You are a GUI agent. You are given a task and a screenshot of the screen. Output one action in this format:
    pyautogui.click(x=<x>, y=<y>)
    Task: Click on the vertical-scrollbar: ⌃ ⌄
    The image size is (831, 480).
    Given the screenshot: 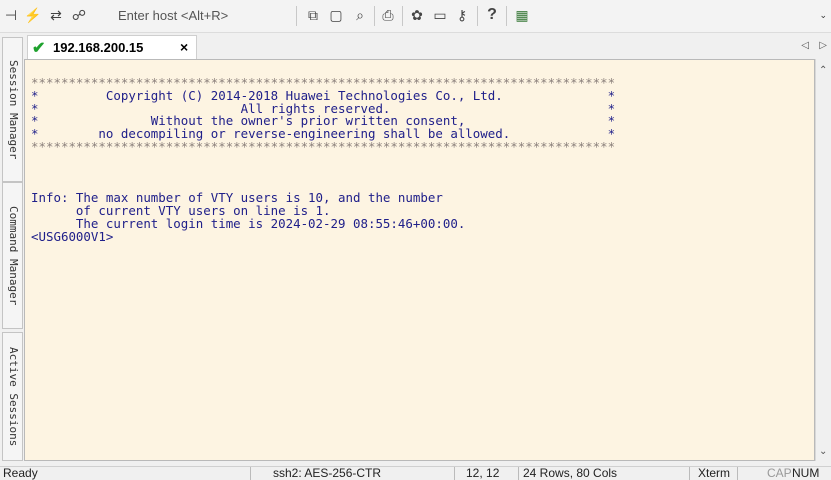 What is the action you would take?
    pyautogui.click(x=823, y=260)
    